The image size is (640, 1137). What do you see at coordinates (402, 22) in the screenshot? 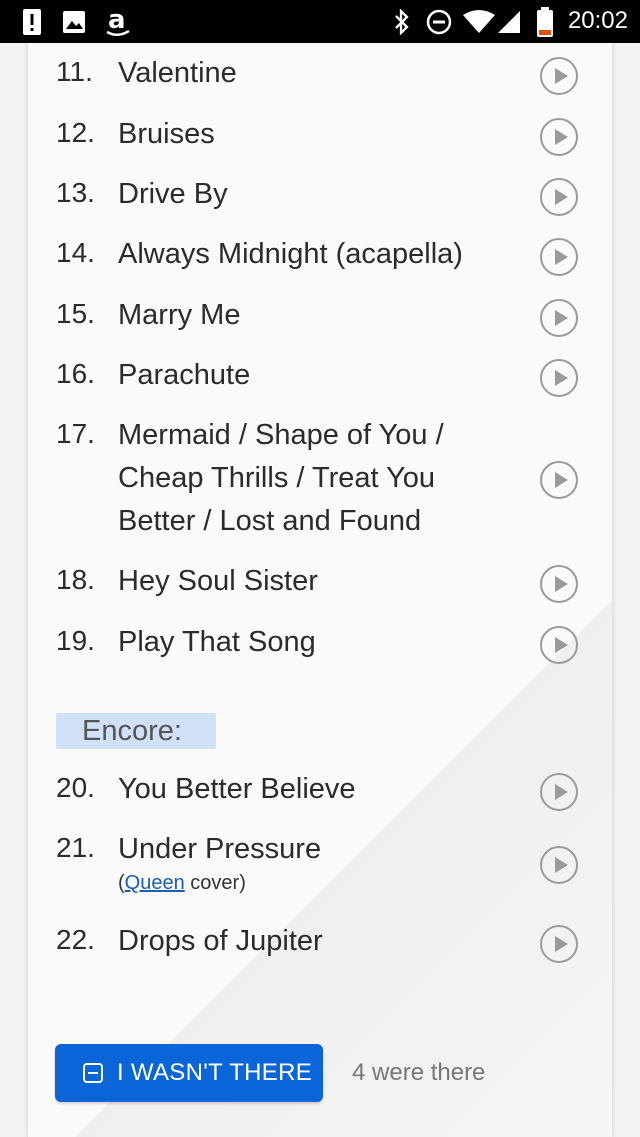
I see `bluetooth-icon` at bounding box center [402, 22].